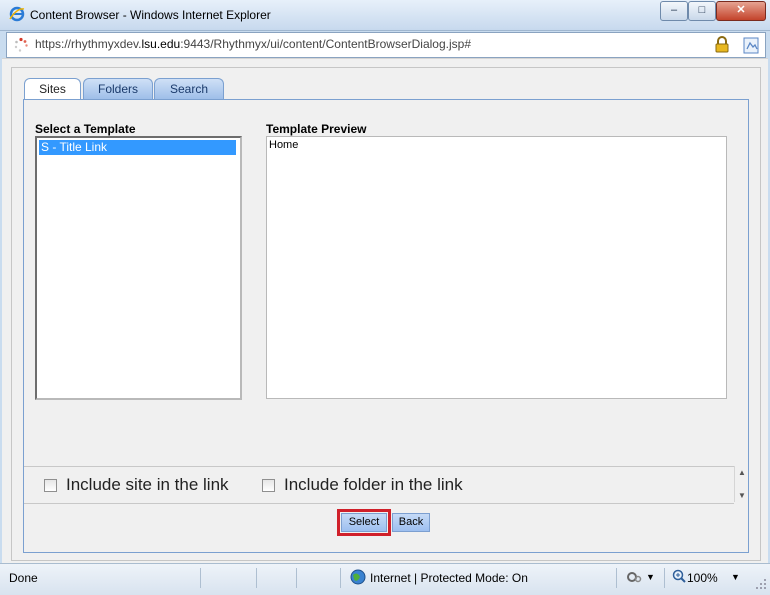  What do you see at coordinates (284, 145) in the screenshot?
I see `preview-content: Home` at bounding box center [284, 145].